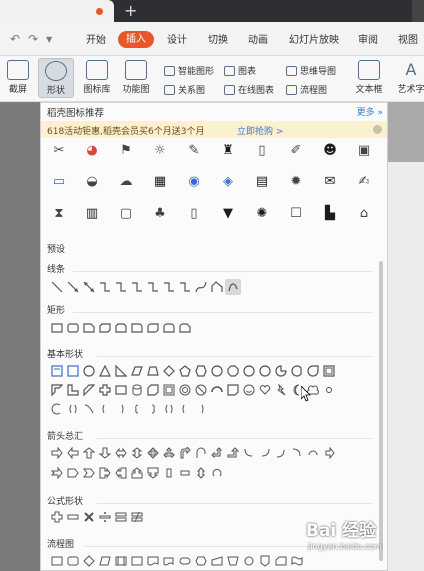  Describe the element at coordinates (105, 371) in the screenshot. I see `triangle-shape` at that location.